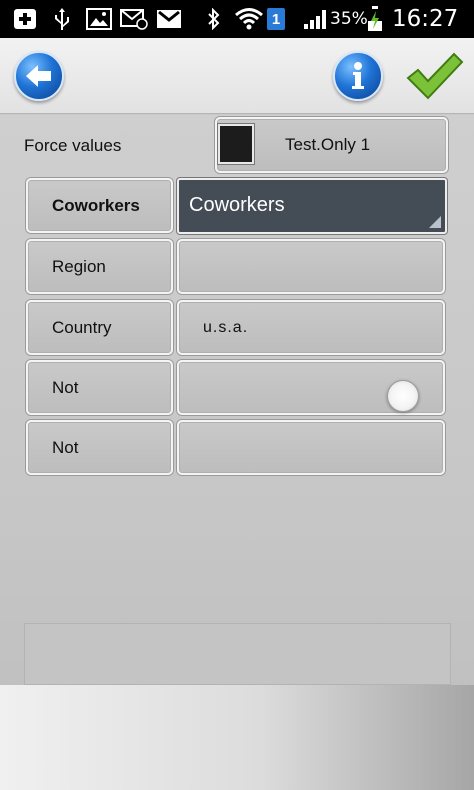 The height and width of the screenshot is (790, 474). What do you see at coordinates (25, 19) in the screenshot?
I see `add-box-icon` at bounding box center [25, 19].